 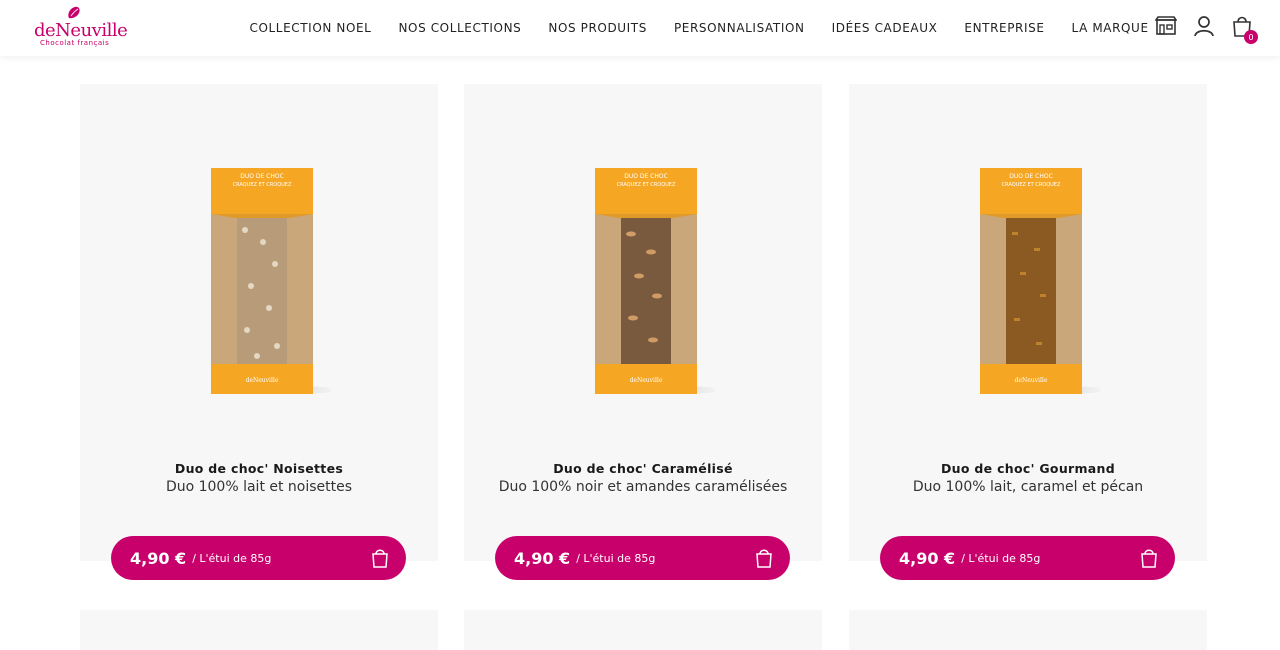 I want to click on brand-logo: deNeuville Chocolat français, so click(x=81, y=28).